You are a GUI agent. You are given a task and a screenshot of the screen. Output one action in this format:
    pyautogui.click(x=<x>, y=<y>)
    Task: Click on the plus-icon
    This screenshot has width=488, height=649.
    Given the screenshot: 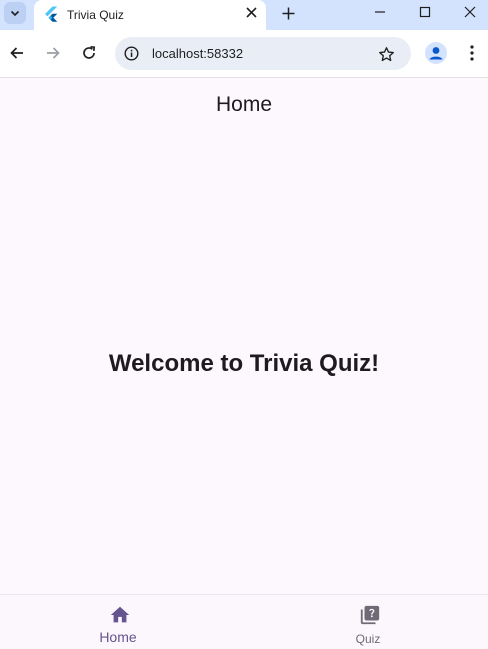 What is the action you would take?
    pyautogui.click(x=288, y=13)
    